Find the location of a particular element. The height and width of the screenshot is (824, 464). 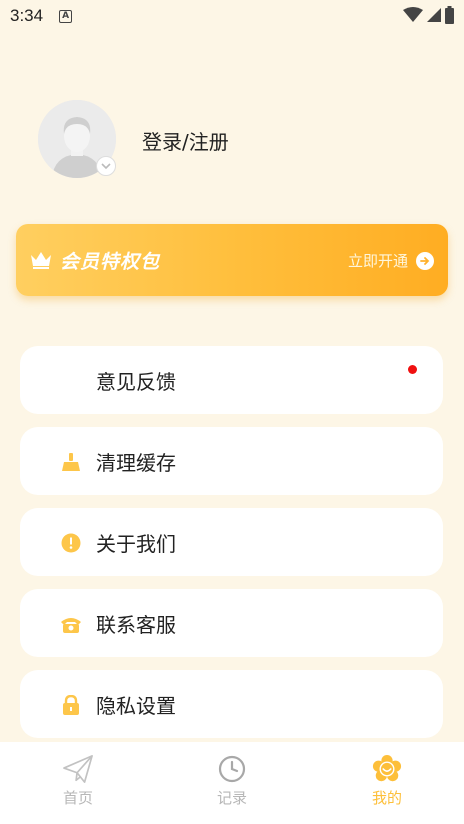

menu-item-feedback: 意见反馈 is located at coordinates (231, 380).